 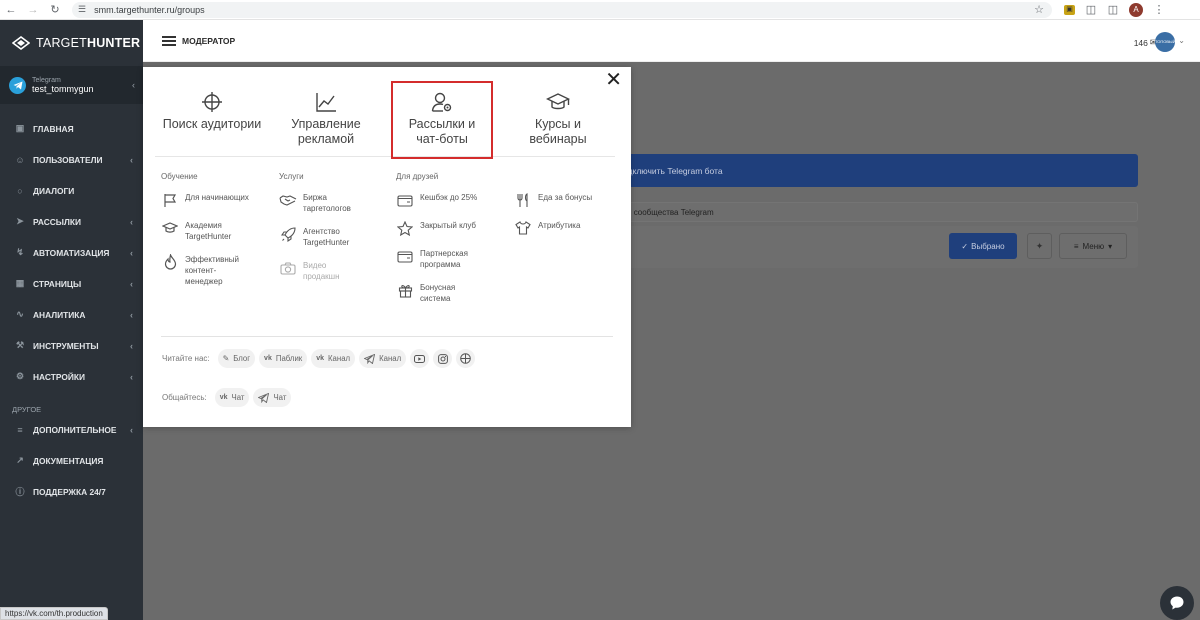 I want to click on logo: TARGETHUNTER, so click(x=71, y=43).